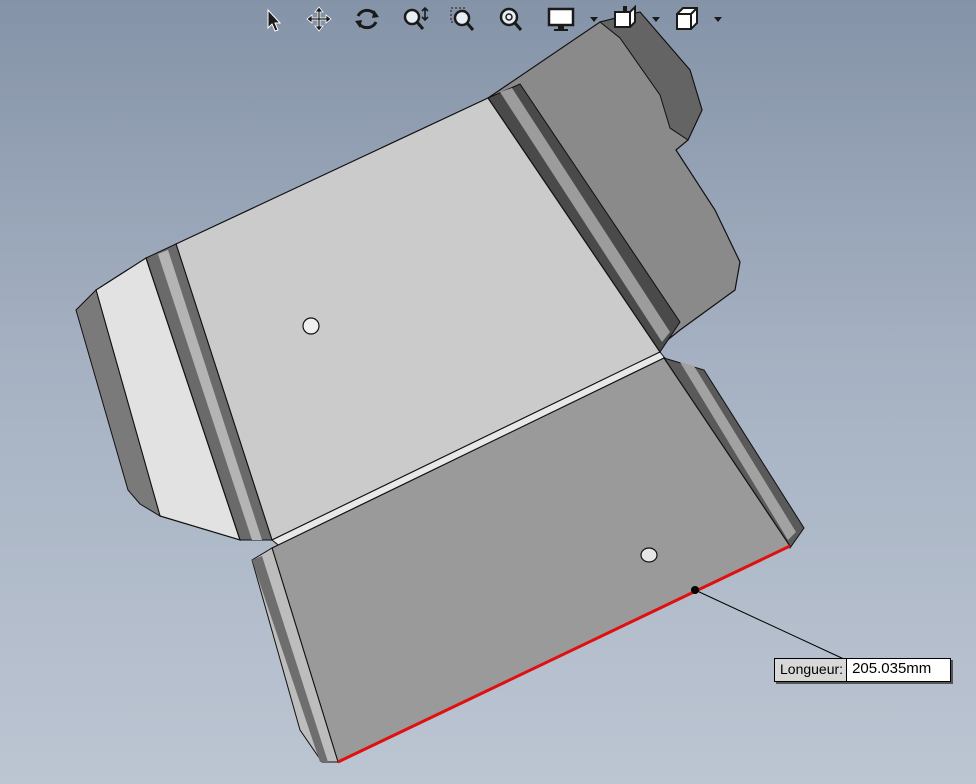 The width and height of the screenshot is (976, 784). I want to click on display-dropdown-icon, so click(594, 19).